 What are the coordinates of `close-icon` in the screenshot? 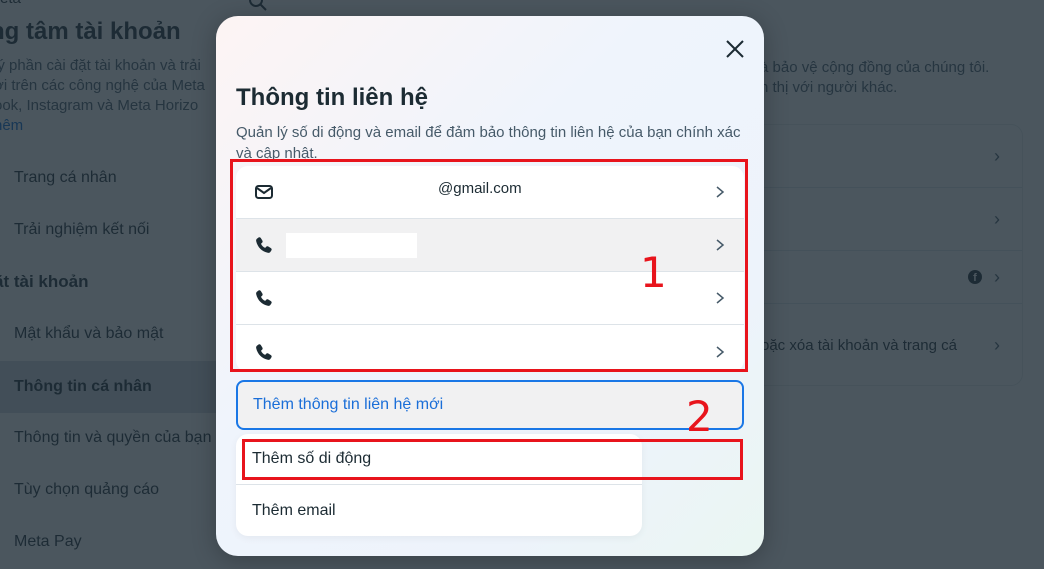 It's located at (735, 49).